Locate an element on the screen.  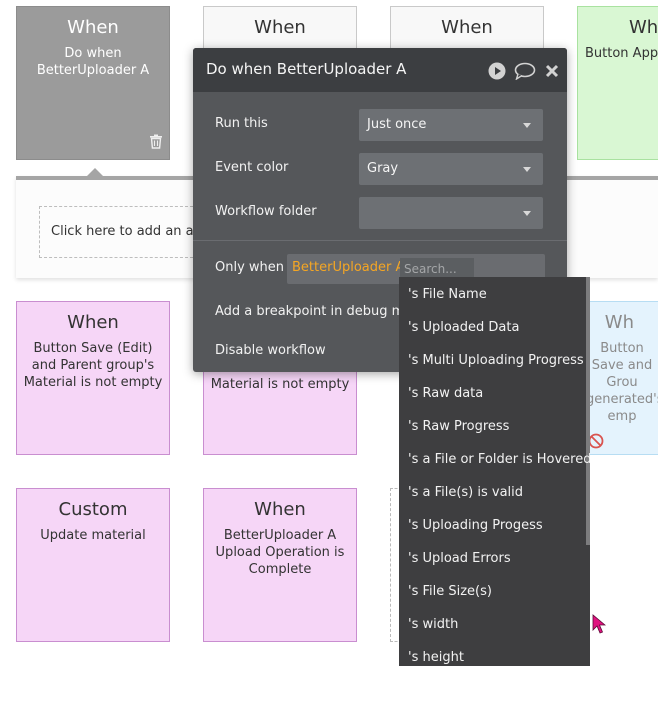
card-description: Material is not empty is located at coordinates (280, 384).